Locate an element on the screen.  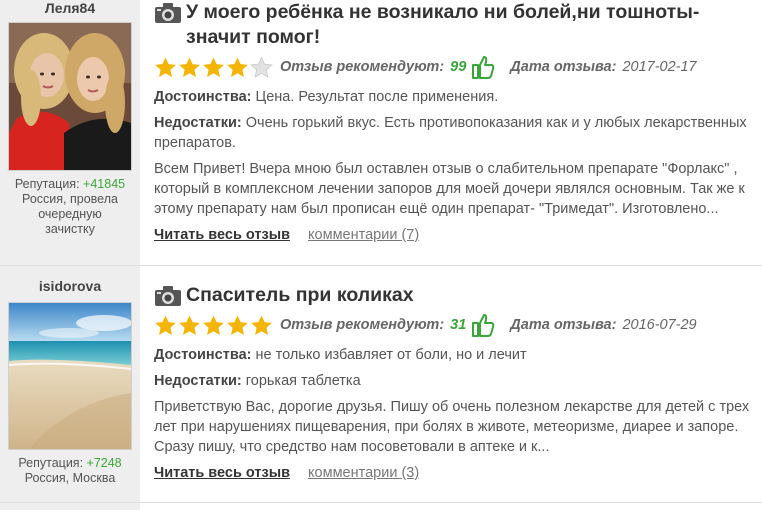
reputation: Репутация: +7248 is located at coordinates (70, 463).